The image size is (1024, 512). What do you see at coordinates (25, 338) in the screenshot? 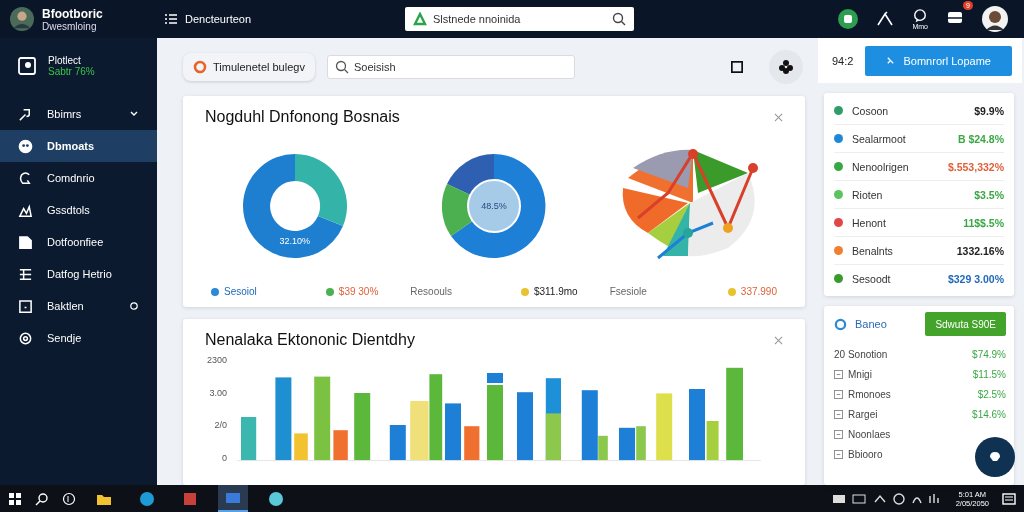
I see `target-icon` at bounding box center [25, 338].